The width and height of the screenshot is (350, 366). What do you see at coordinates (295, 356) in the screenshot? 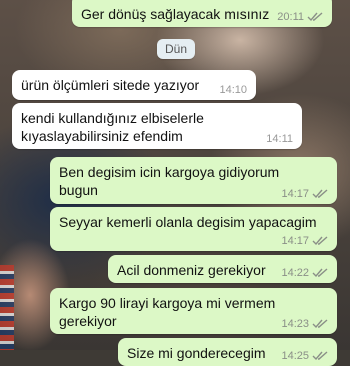
I see `message-time: 14:25` at bounding box center [295, 356].